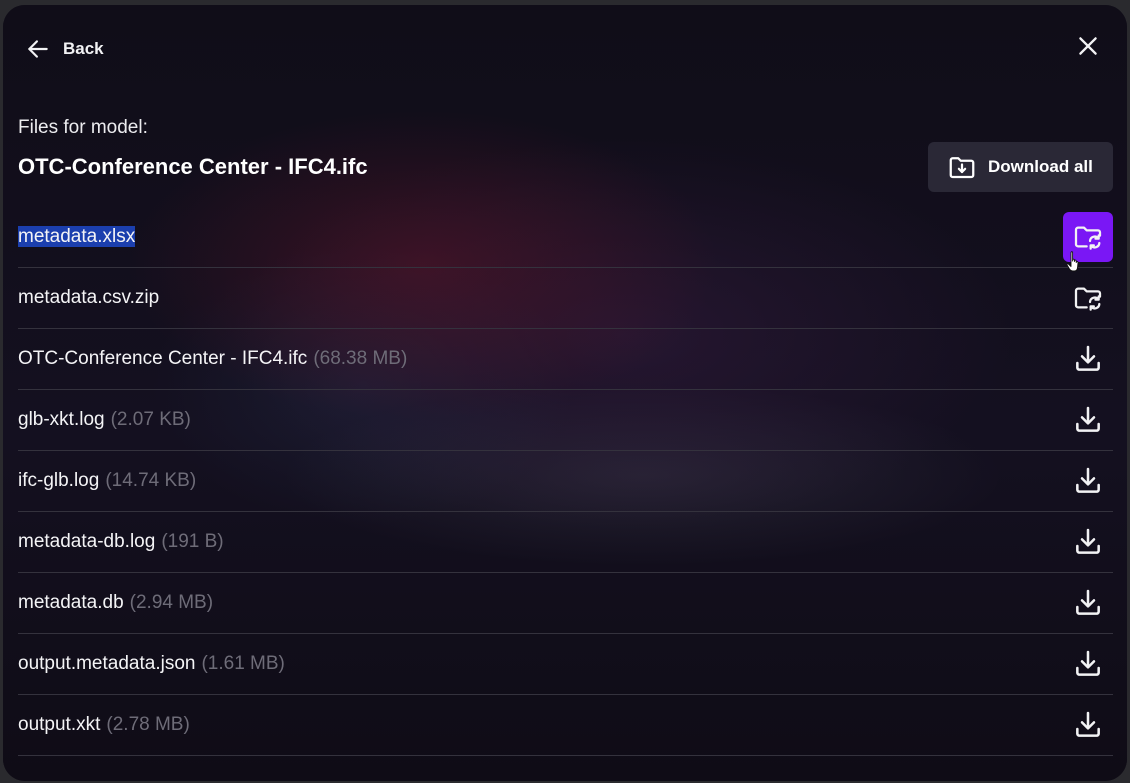 The width and height of the screenshot is (1130, 783). What do you see at coordinates (83, 127) in the screenshot?
I see `files-for-model-label: Files for model:` at bounding box center [83, 127].